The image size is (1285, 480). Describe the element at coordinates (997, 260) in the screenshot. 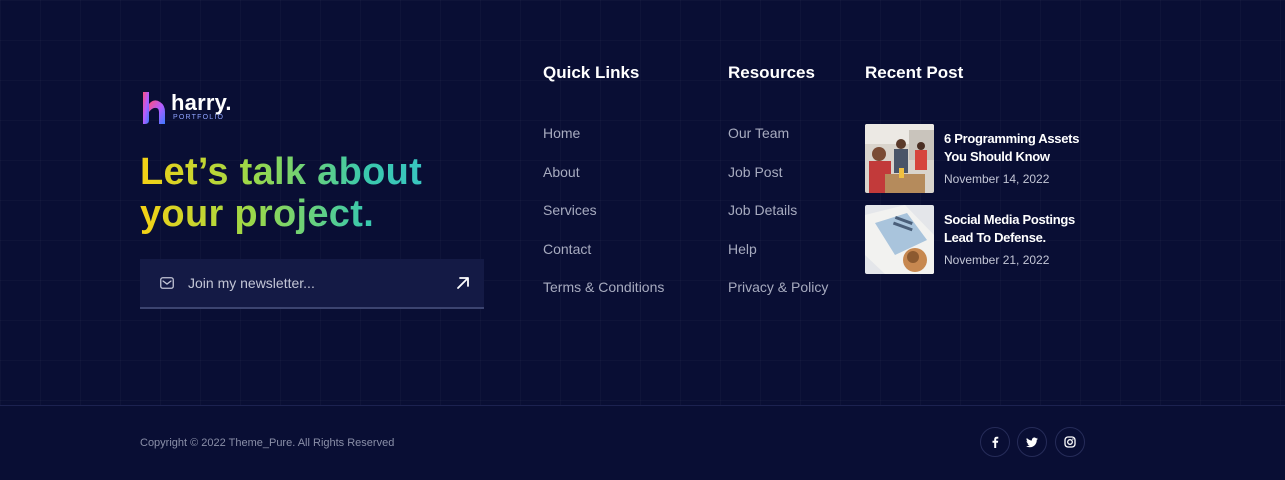

I see `post-date: November 21, 2022` at that location.